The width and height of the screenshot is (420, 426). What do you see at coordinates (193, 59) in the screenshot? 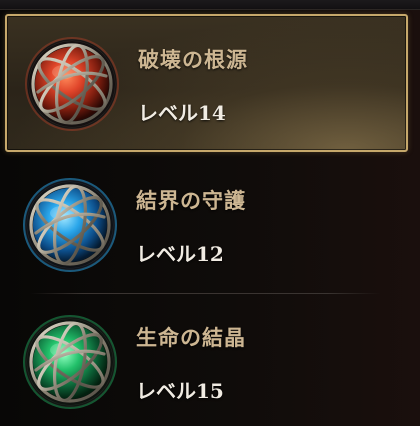
I see `orb-name: 破壊の根源` at bounding box center [193, 59].